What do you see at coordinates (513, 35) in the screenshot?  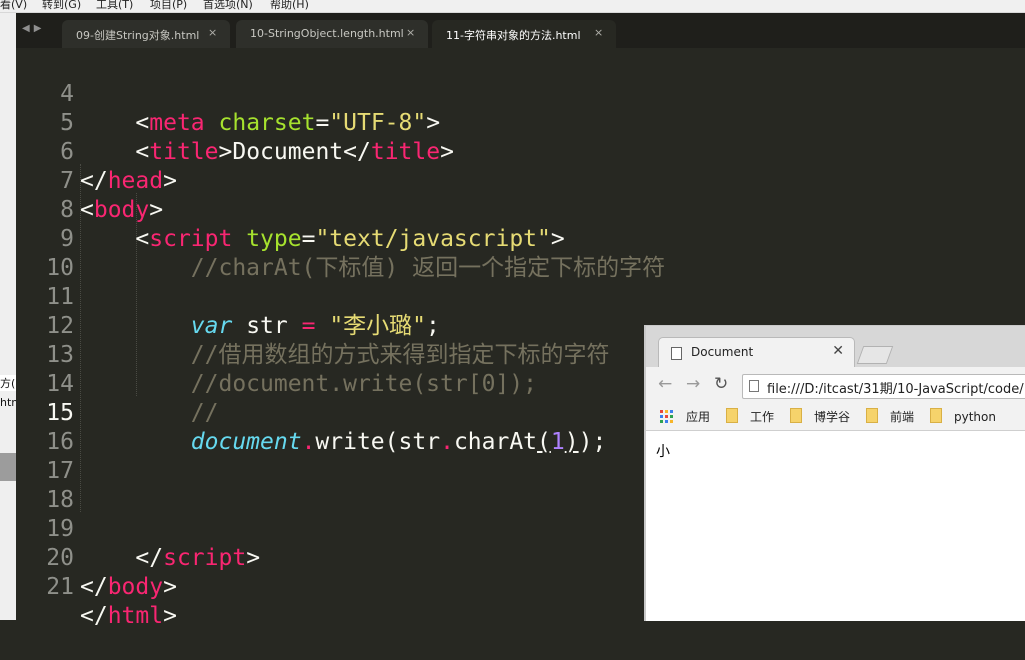 I see `tab-label: 11-字符串对象的方法.html` at bounding box center [513, 35].